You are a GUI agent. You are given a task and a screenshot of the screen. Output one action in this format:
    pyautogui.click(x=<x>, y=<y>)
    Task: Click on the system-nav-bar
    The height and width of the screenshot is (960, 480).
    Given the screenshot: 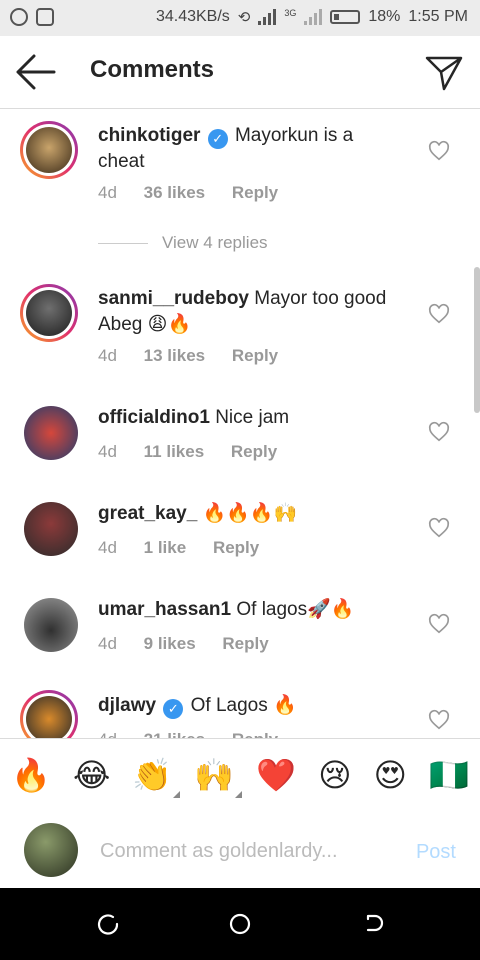 What is the action you would take?
    pyautogui.click(x=240, y=924)
    